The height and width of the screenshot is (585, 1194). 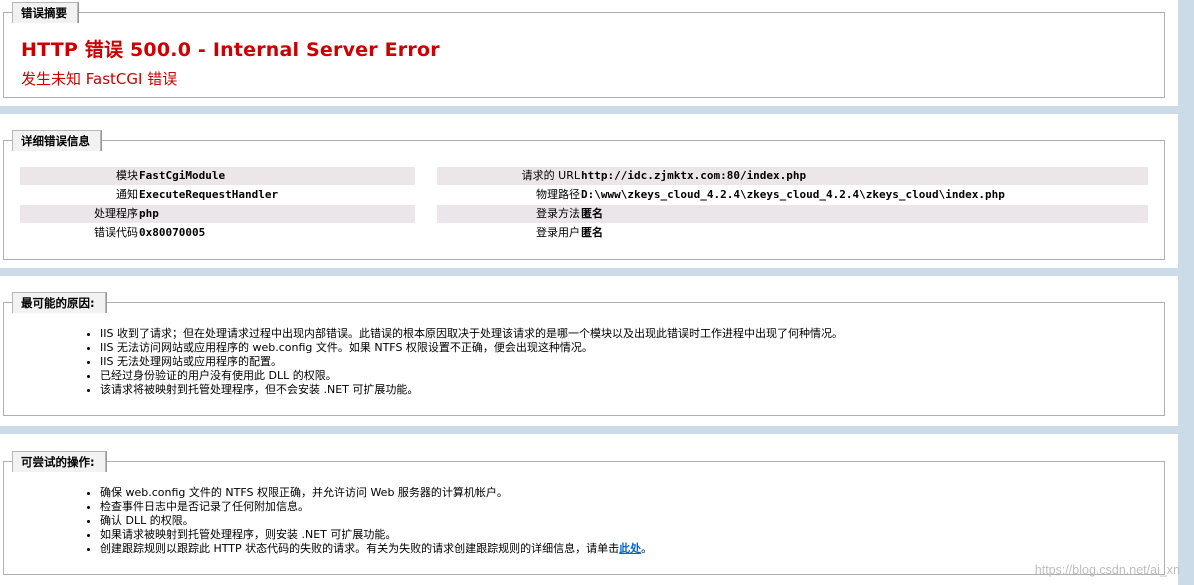 I want to click on summary-legend: 错误摘要, so click(x=45, y=12).